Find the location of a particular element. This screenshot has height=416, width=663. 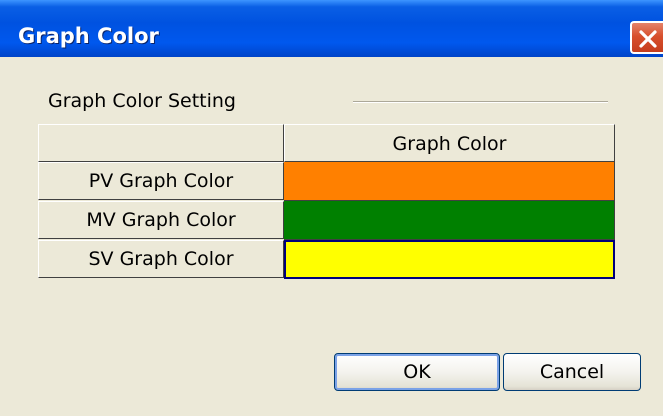

sv-color-swatch is located at coordinates (449, 259).